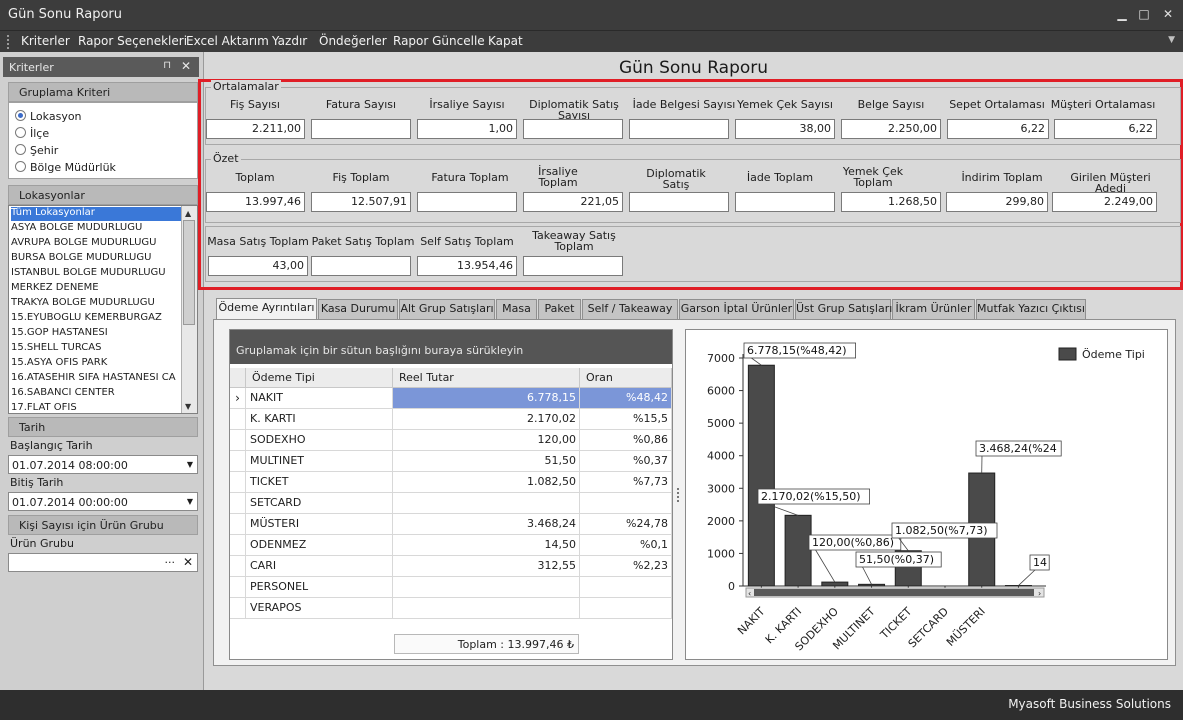  What do you see at coordinates (97, 407) in the screenshot?
I see `list-item: 17.FLAT OFIS` at bounding box center [97, 407].